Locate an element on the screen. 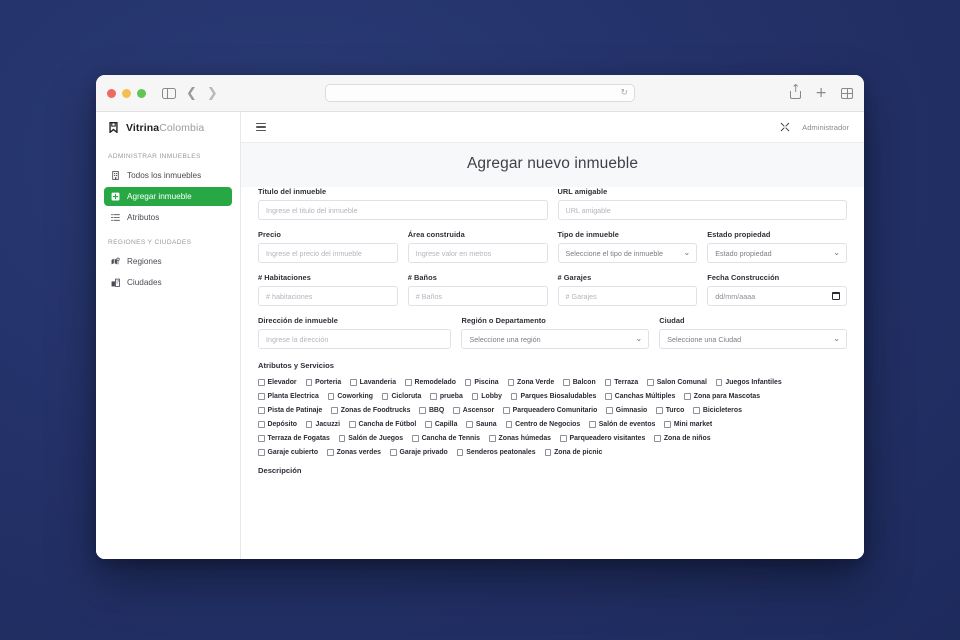 Image resolution: width=960 pixels, height=640 pixels. attribute-checkbox: Zona de picnic is located at coordinates (573, 452).